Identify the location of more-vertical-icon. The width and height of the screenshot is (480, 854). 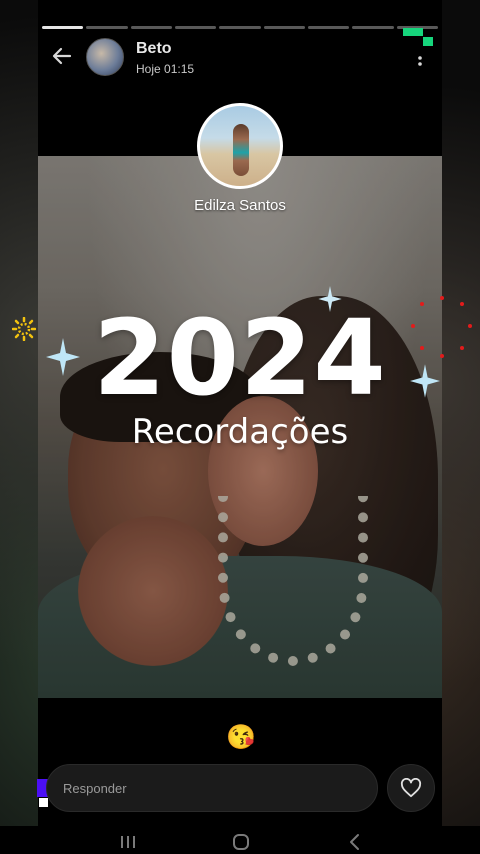
(420, 56).